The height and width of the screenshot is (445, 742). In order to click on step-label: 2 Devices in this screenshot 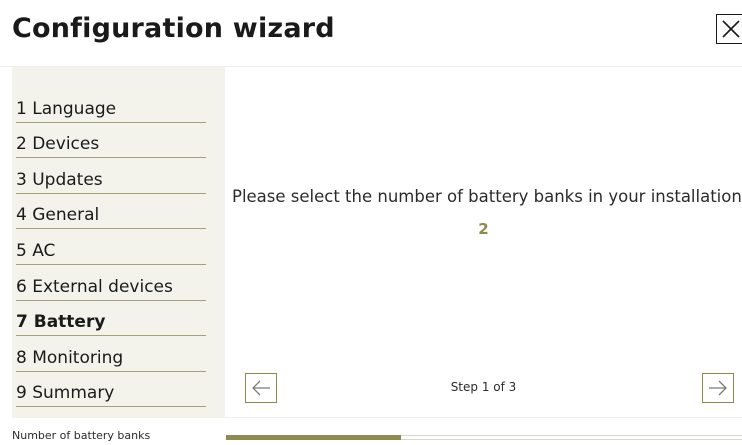, I will do `click(58, 144)`.